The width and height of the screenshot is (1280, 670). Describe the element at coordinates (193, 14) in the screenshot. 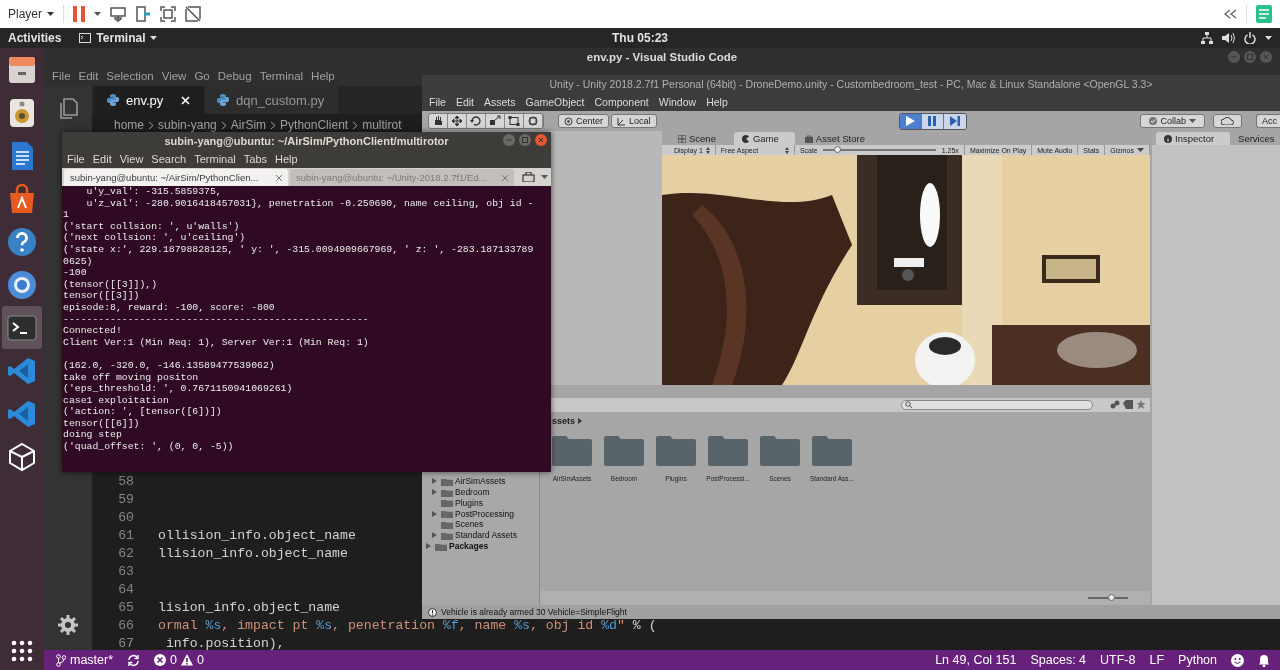

I see `crossed-screen-icon` at that location.